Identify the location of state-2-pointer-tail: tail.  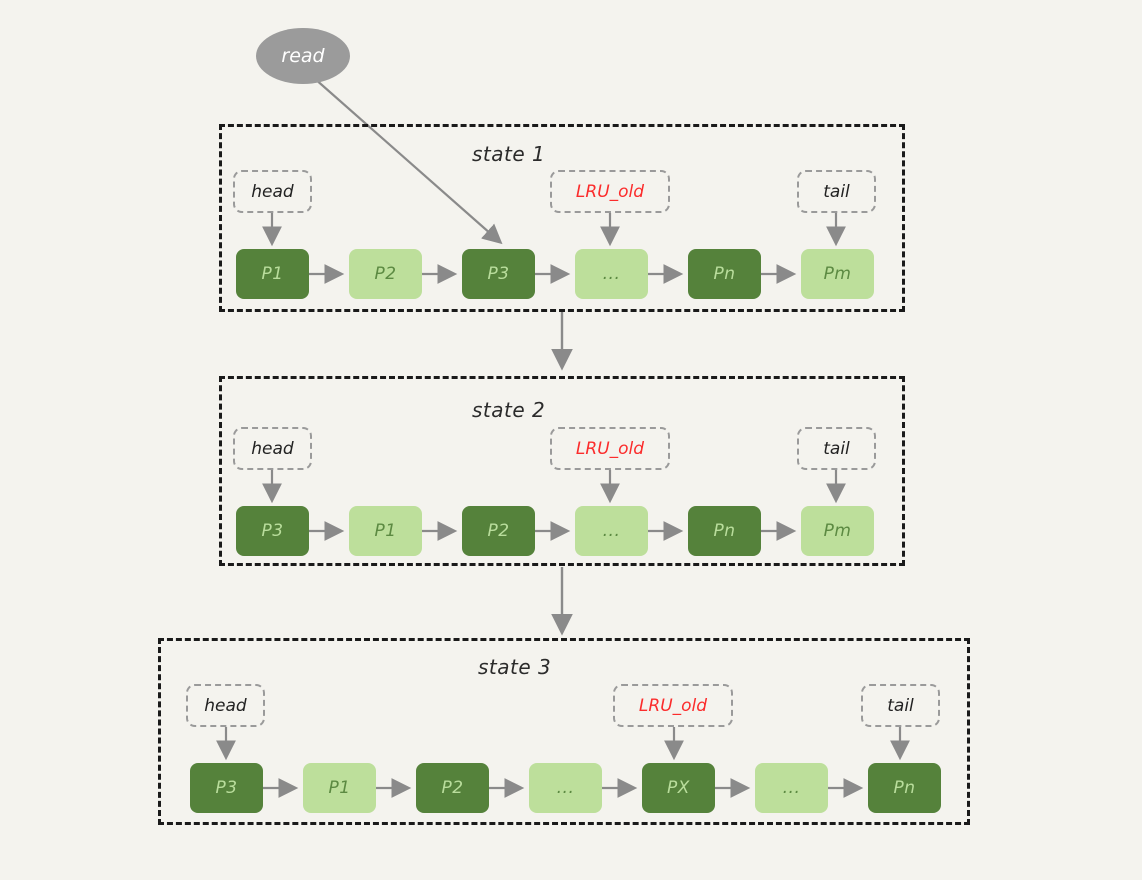
(836, 448).